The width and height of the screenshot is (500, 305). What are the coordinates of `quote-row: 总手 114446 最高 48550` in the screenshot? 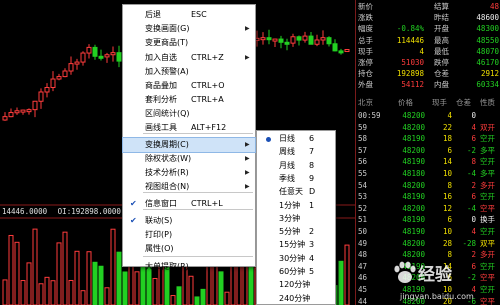 It's located at (428, 40).